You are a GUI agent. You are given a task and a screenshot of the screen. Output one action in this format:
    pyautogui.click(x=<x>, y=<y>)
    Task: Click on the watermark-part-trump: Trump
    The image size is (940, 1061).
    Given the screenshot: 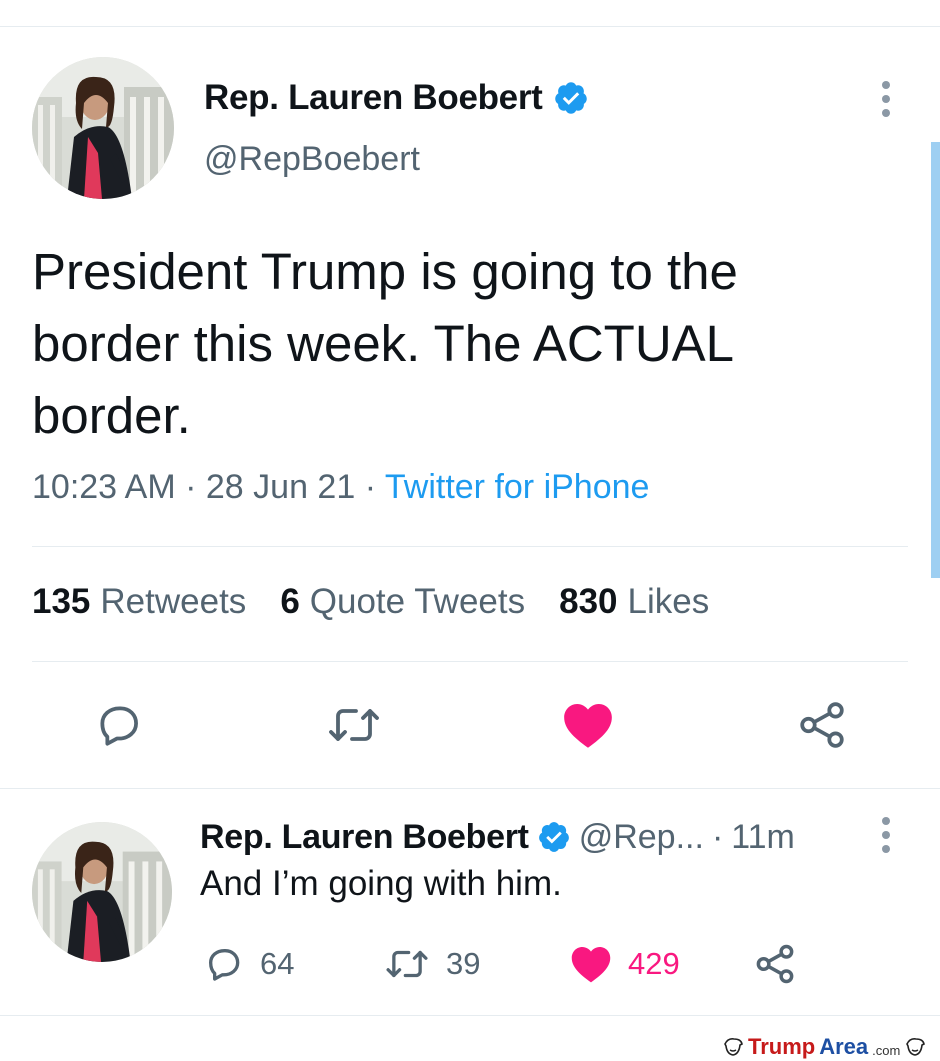 What is the action you would take?
    pyautogui.click(x=782, y=1046)
    